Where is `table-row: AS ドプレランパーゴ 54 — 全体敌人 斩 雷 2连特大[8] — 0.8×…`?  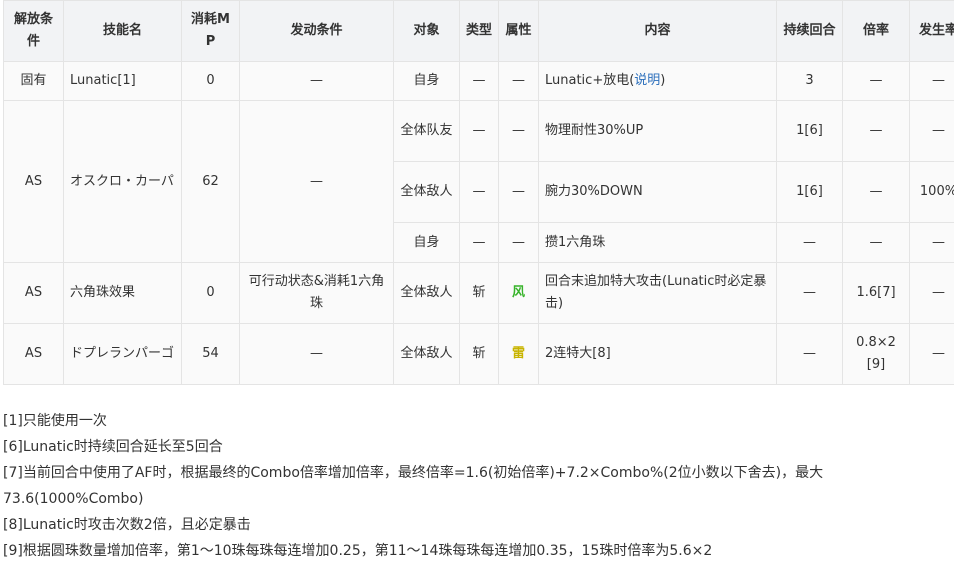 table-row: AS ドプレランパーゴ 54 — 全体敌人 斩 雷 2连特大[8] — 0.8×… is located at coordinates (478, 354).